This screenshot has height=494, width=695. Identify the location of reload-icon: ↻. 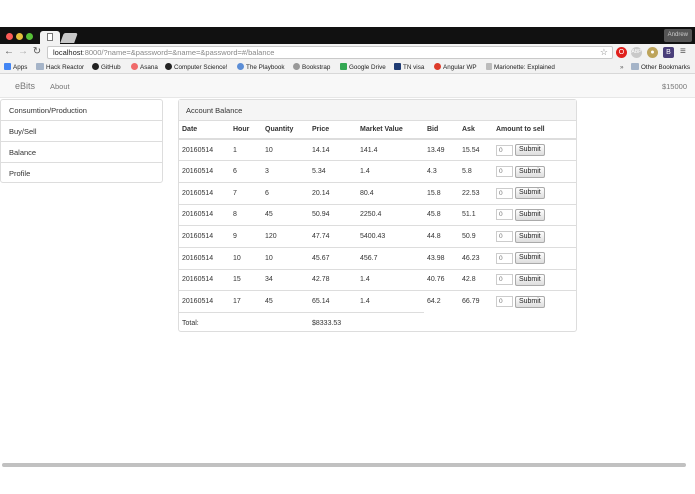
(37, 52).